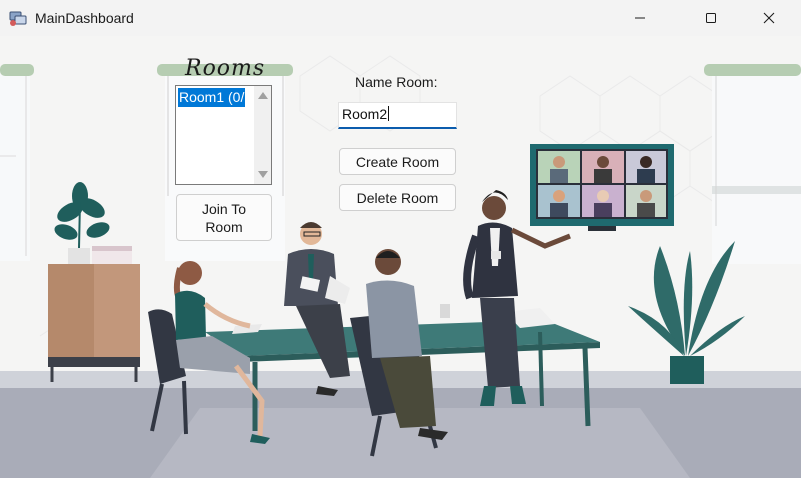 The image size is (801, 478). I want to click on delete-room-button: Delete Room, so click(397, 197).